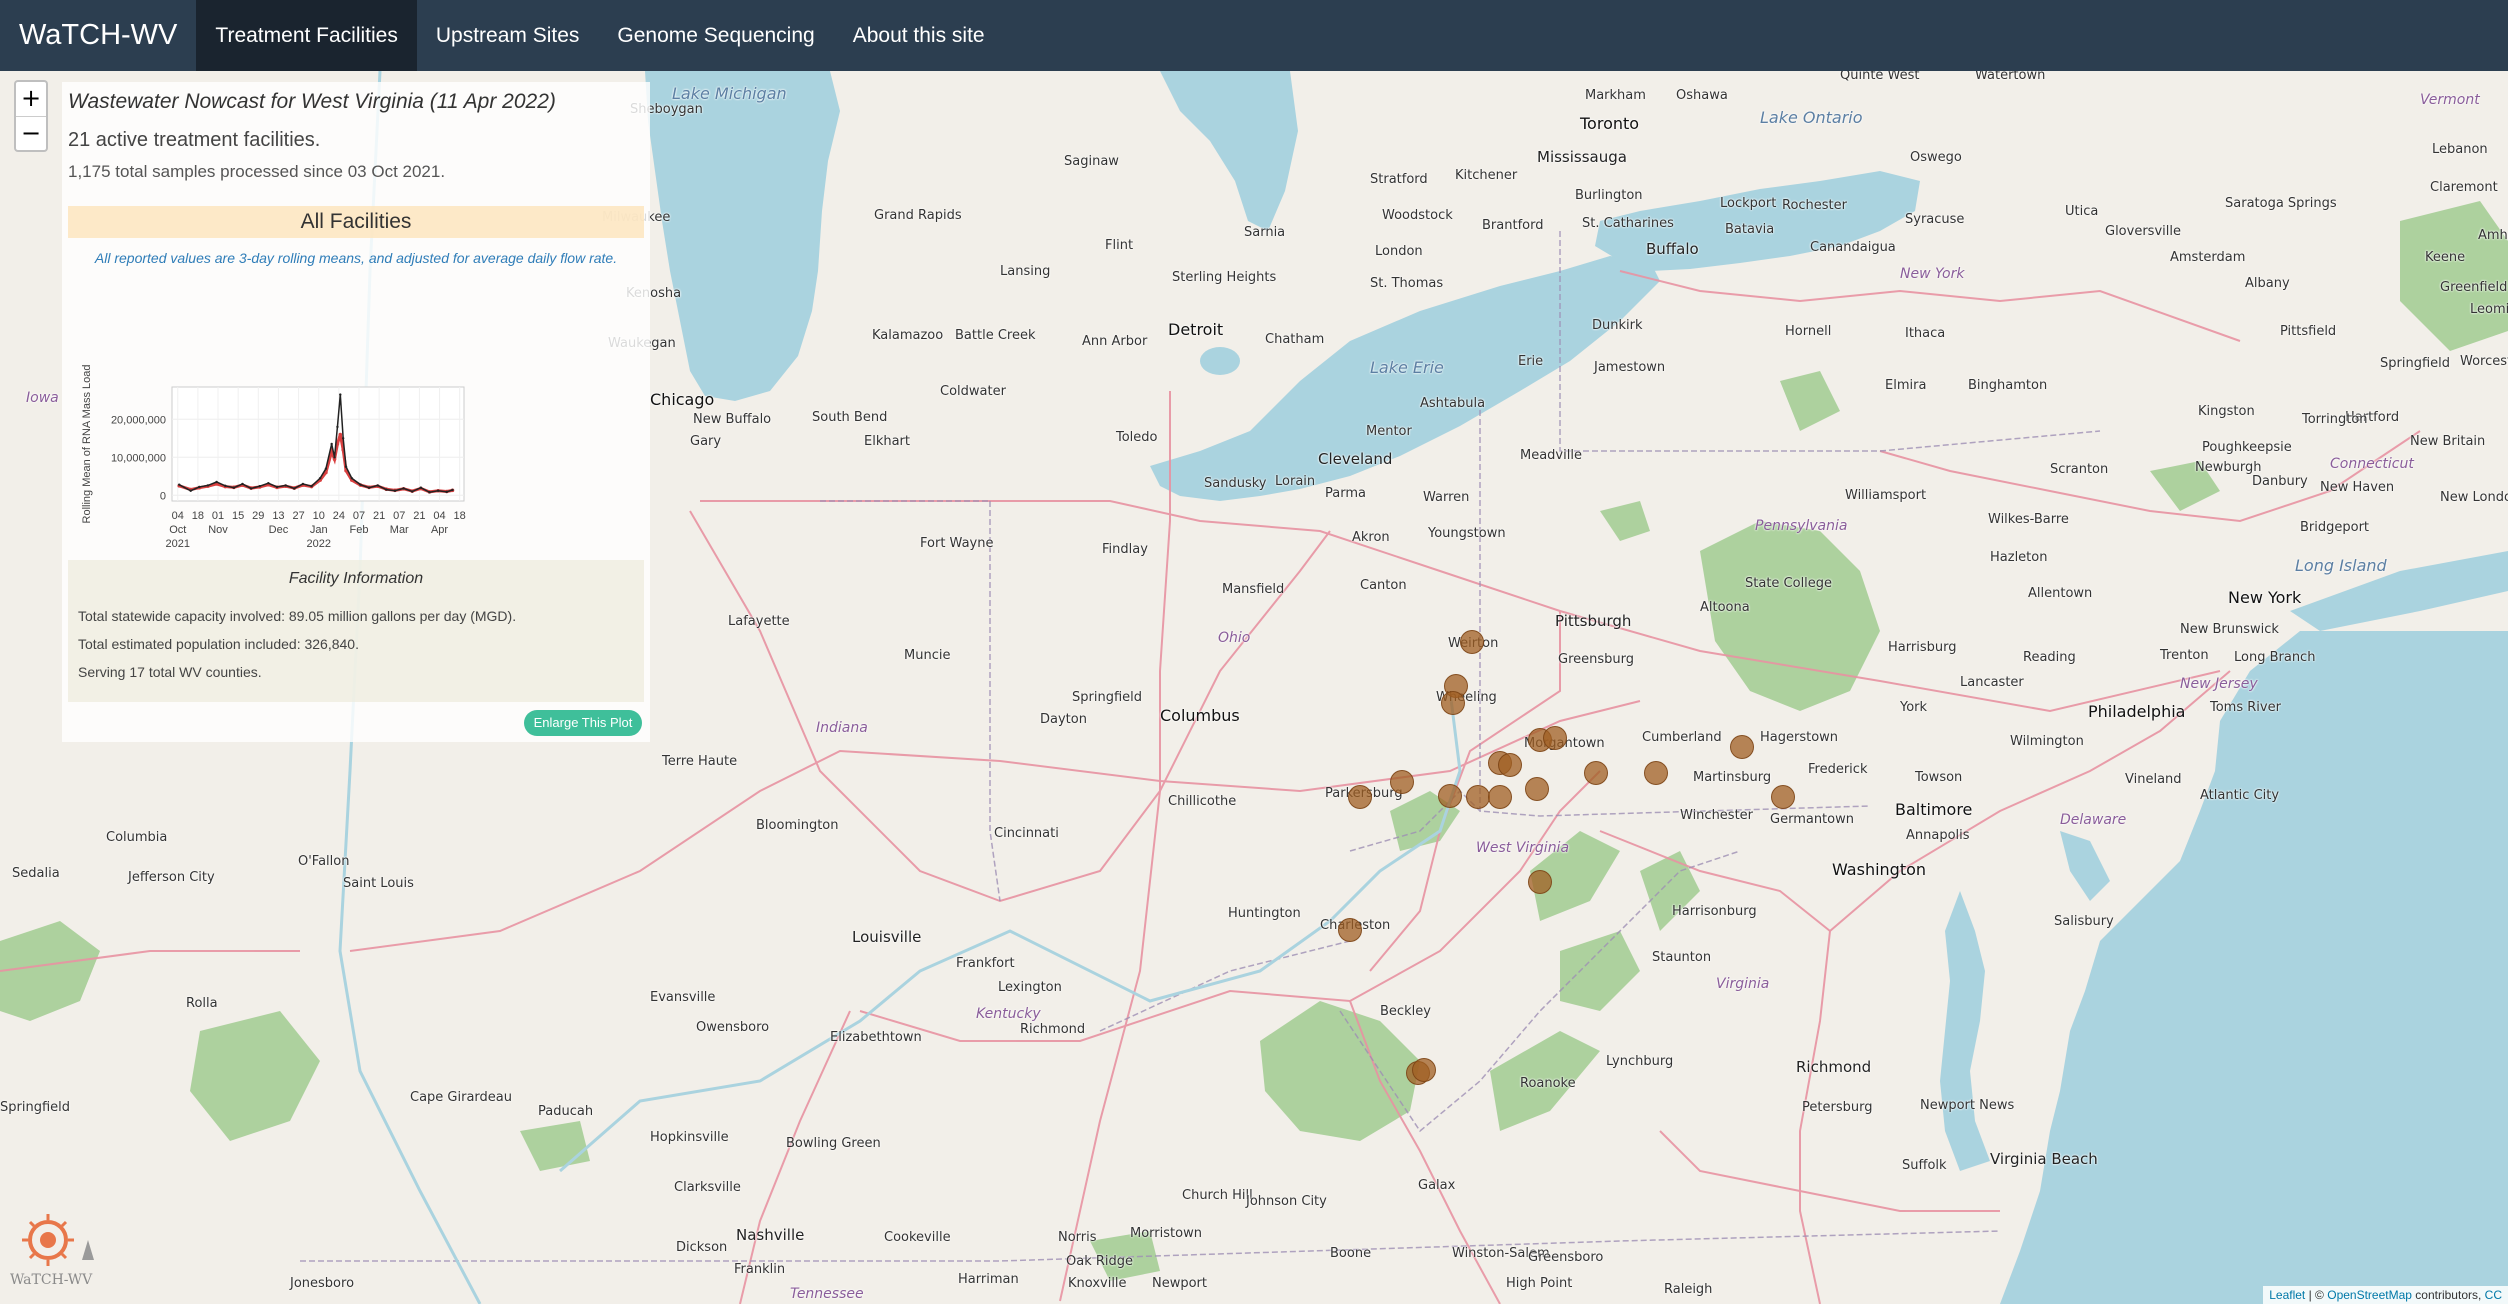  I want to click on nav-genome-sequencing: Genome Sequencing, so click(715, 35).